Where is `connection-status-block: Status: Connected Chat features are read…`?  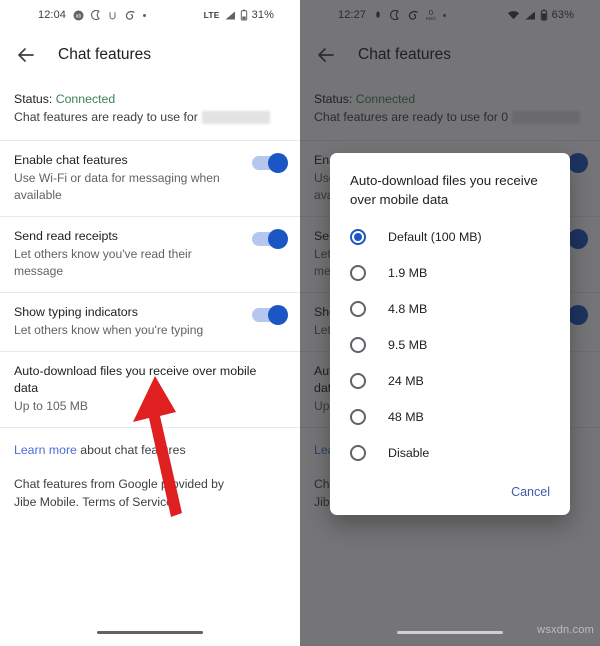 connection-status-block: Status: Connected Chat features are read… is located at coordinates (150, 110).